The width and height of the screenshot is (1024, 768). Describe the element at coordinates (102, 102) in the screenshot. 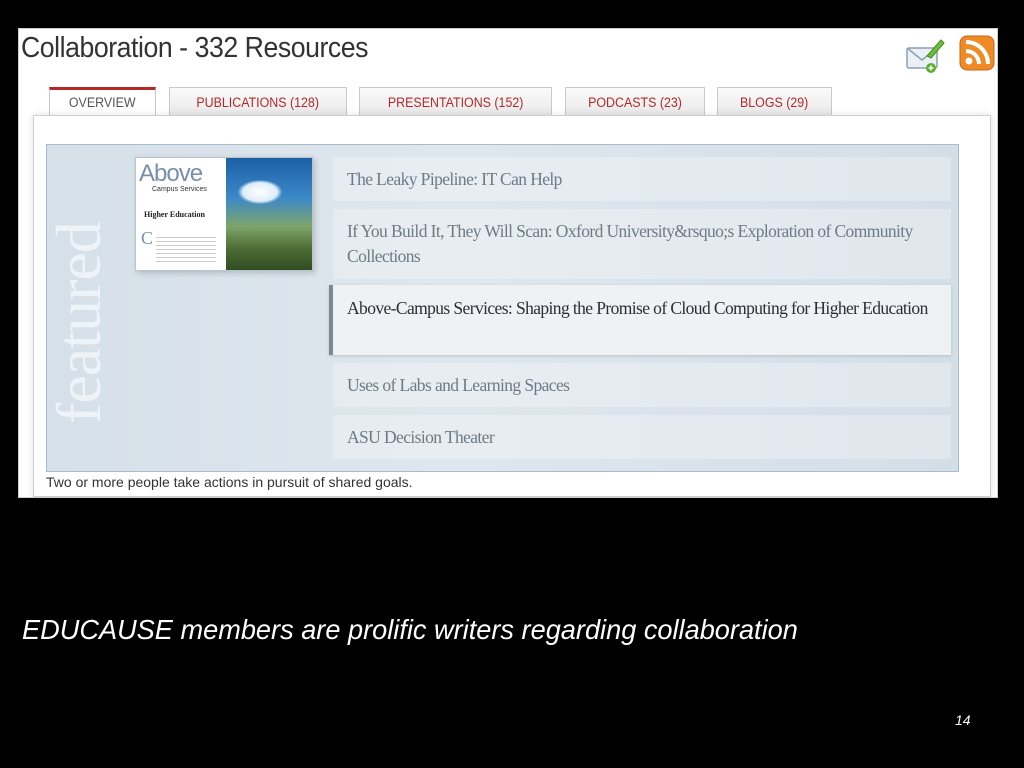

I see `tab-overview: OVERVIEW` at that location.